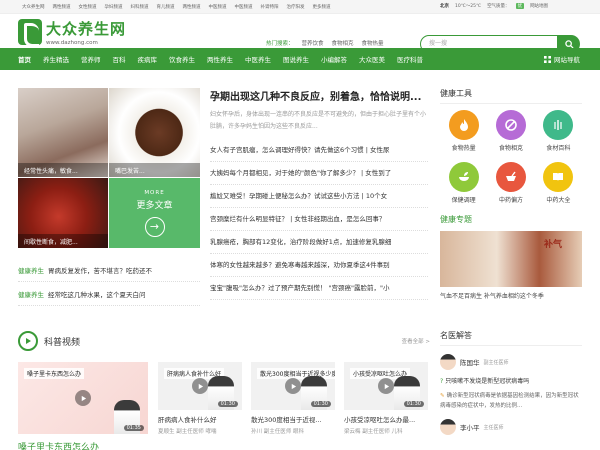 The height and width of the screenshot is (450, 600). What do you see at coordinates (54, 373) in the screenshot?
I see `video-banner: 嗓子里卡东西怎么办` at bounding box center [54, 373].